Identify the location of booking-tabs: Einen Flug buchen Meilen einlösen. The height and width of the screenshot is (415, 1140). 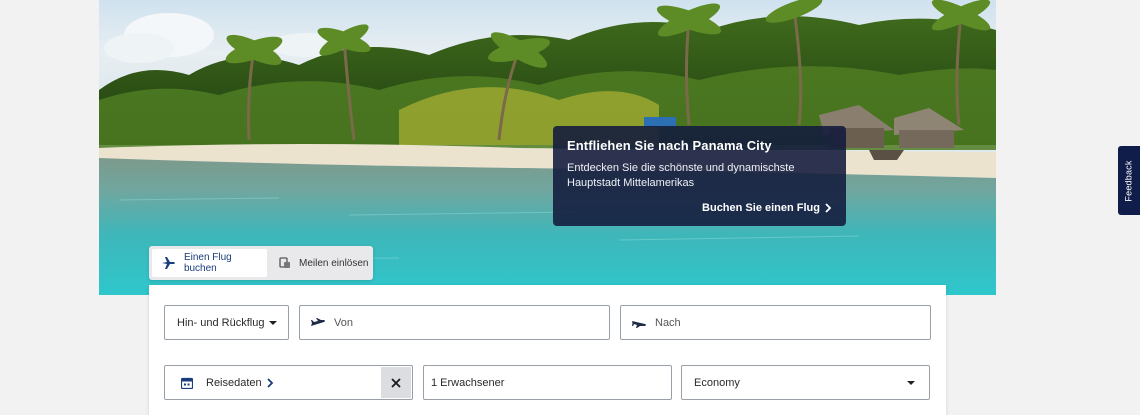
(261, 263).